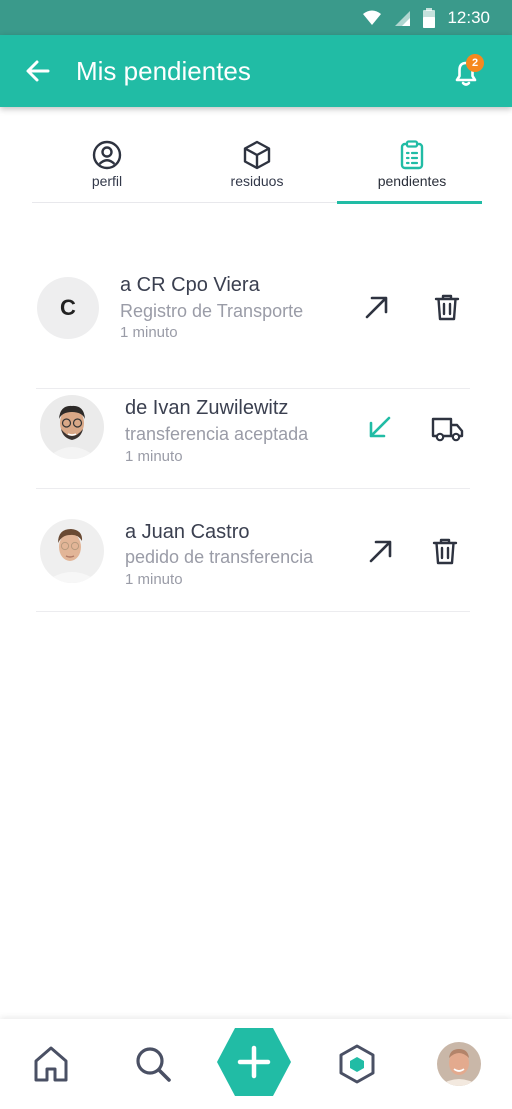  Describe the element at coordinates (190, 285) in the screenshot. I see `item-title: a CR Cpo Viera` at that location.